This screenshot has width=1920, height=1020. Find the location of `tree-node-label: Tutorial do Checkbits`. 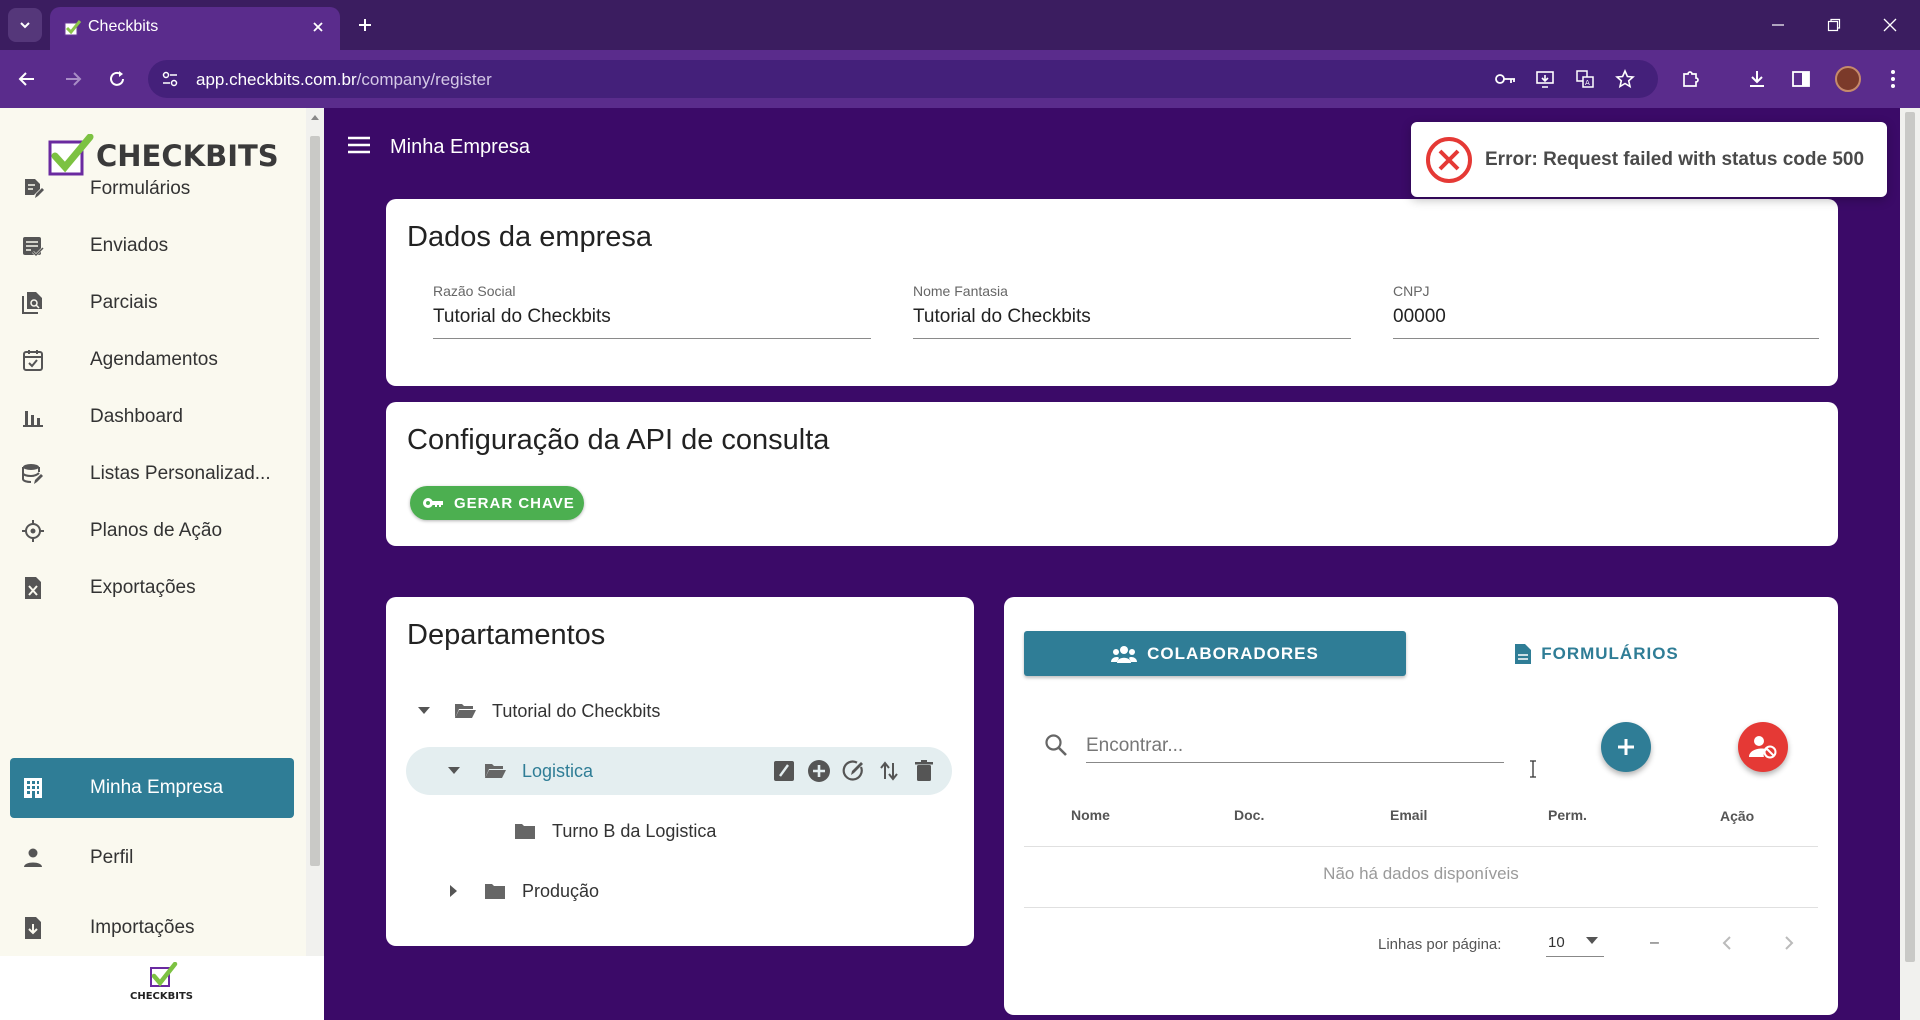

tree-node-label: Tutorial do Checkbits is located at coordinates (576, 711).